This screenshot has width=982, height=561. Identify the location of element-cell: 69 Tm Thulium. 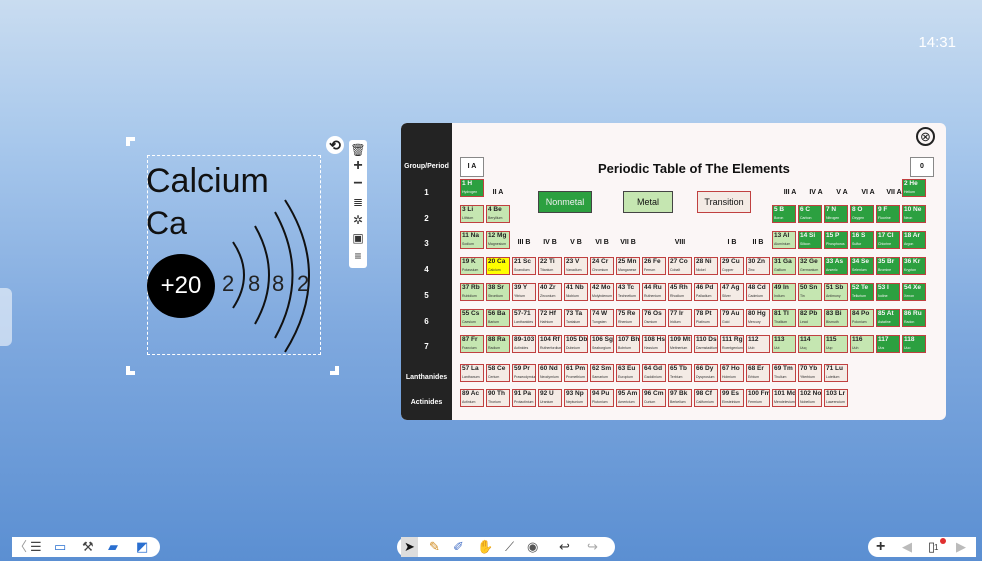
(784, 373).